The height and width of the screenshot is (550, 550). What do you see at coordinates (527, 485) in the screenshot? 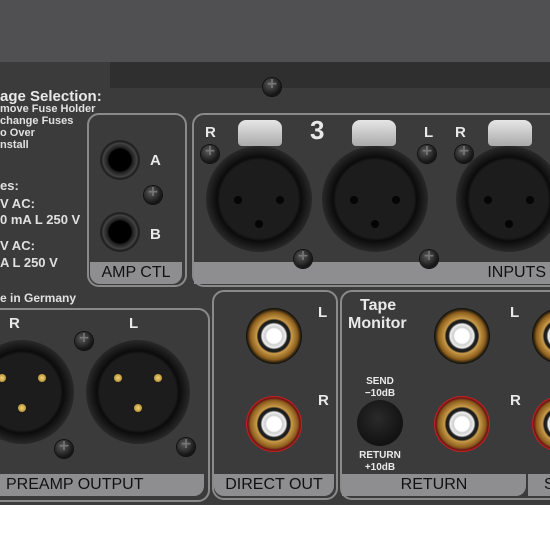
I see `label-divider` at bounding box center [527, 485].